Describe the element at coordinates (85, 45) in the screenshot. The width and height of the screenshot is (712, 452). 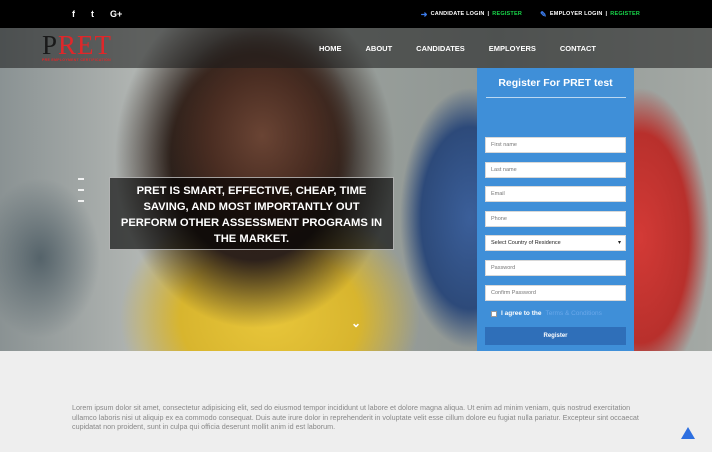
I see `logo-letters-ret: RET` at that location.